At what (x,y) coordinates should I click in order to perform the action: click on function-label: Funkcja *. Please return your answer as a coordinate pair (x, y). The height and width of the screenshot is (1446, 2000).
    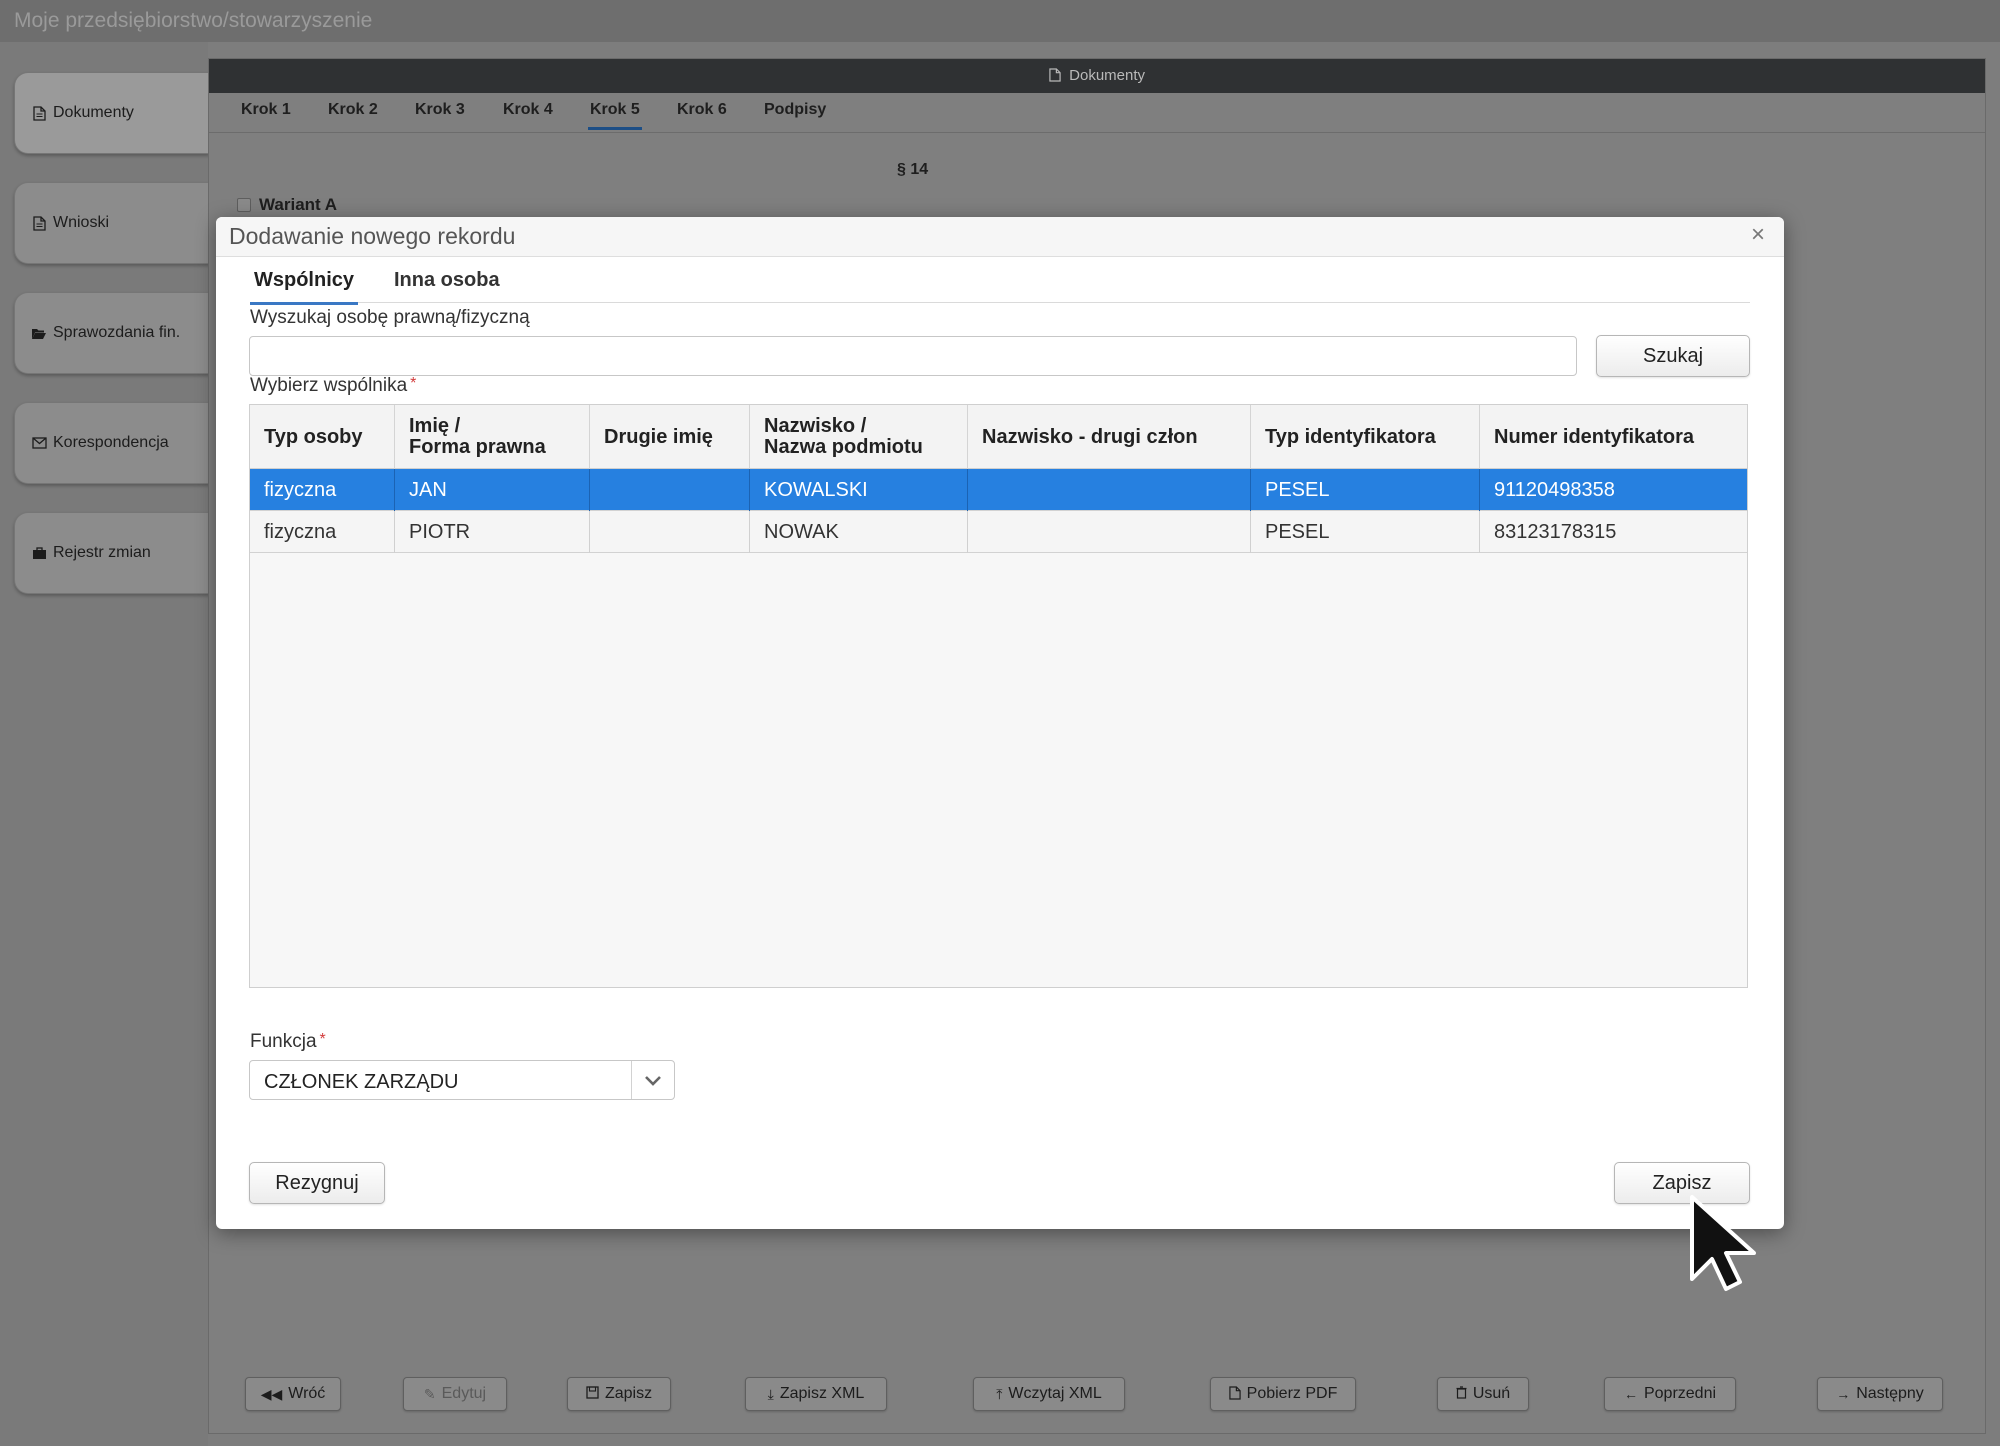
    Looking at the image, I should click on (288, 1042).